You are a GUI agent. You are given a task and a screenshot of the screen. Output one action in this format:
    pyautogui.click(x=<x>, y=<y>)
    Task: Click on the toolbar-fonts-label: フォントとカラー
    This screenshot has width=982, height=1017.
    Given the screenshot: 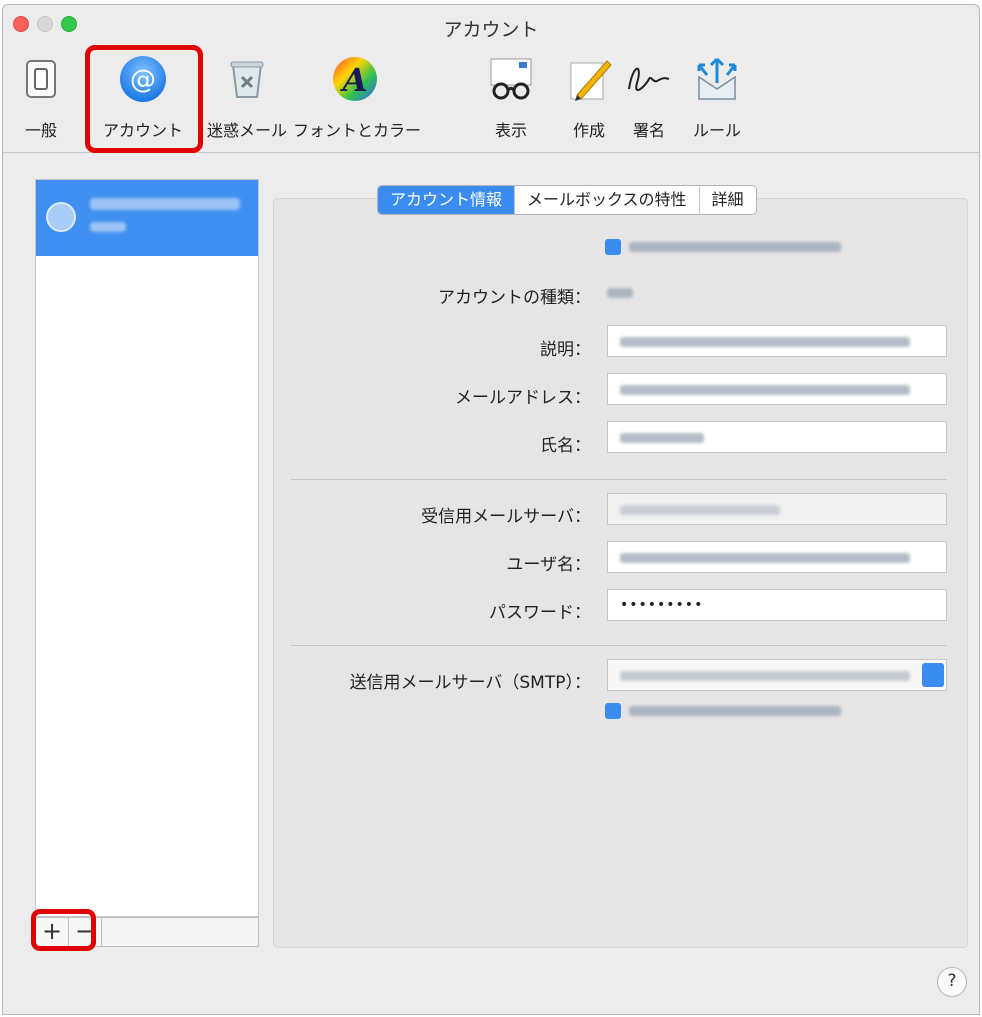 What is the action you would take?
    pyautogui.click(x=357, y=130)
    